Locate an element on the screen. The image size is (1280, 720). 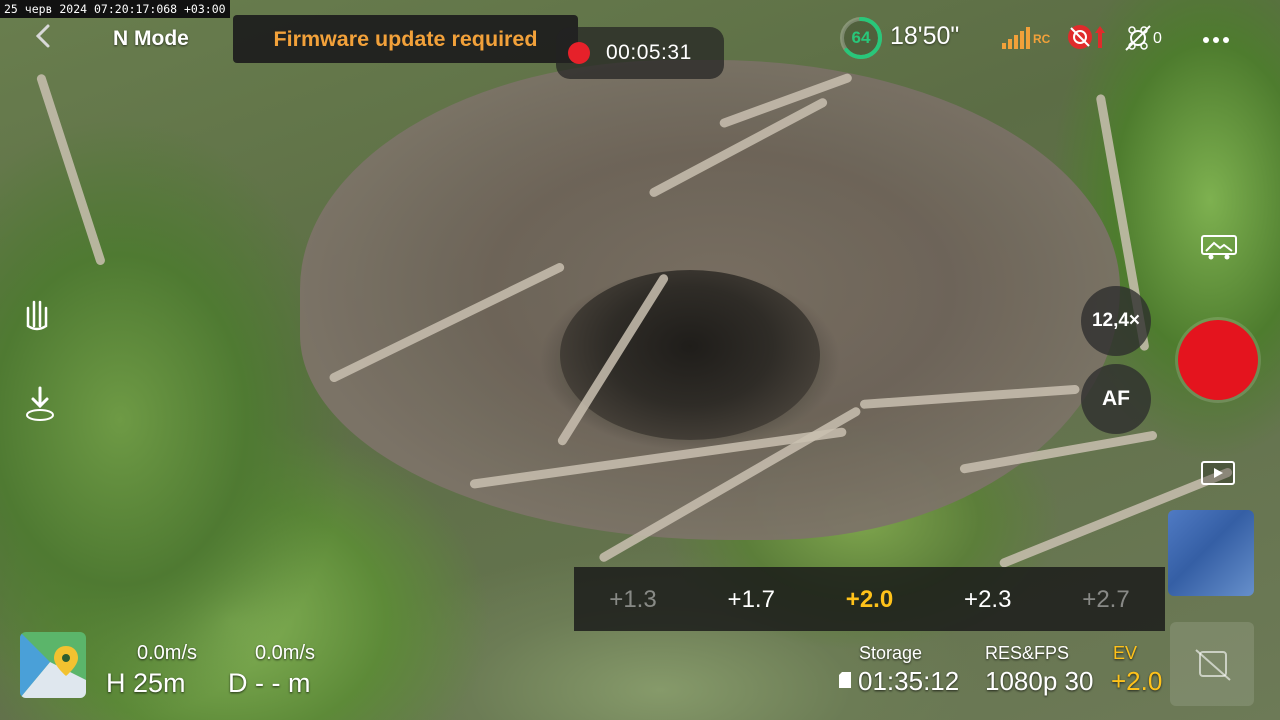
signal-label: RC is located at coordinates (1042, 39).